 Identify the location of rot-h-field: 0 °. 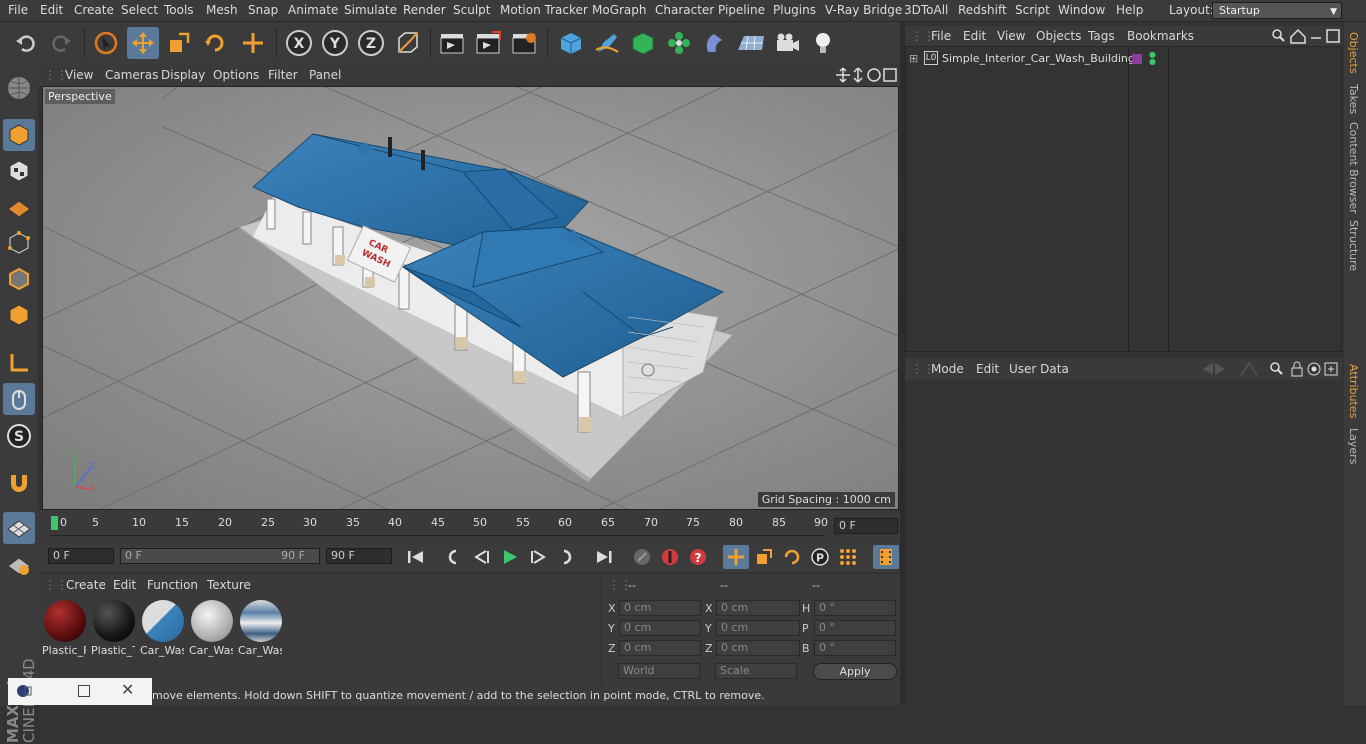
(855, 608).